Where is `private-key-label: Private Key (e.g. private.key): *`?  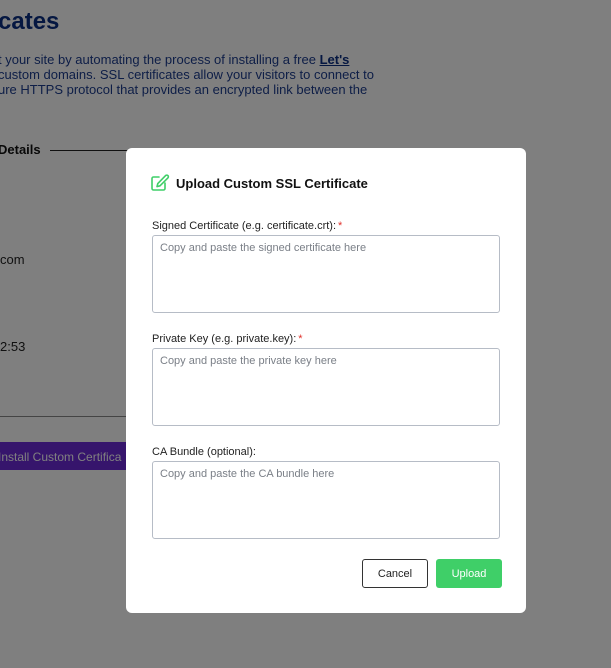
private-key-label: Private Key (e.g. private.key): * is located at coordinates (227, 339).